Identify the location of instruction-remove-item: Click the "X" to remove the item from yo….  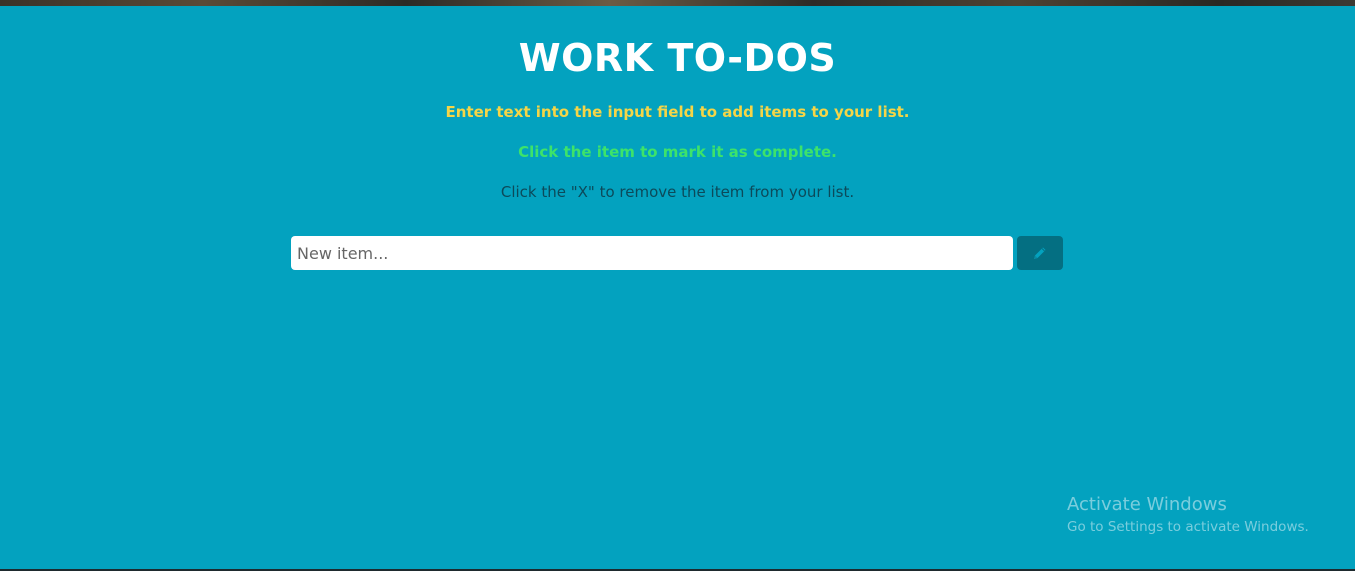
(677, 192).